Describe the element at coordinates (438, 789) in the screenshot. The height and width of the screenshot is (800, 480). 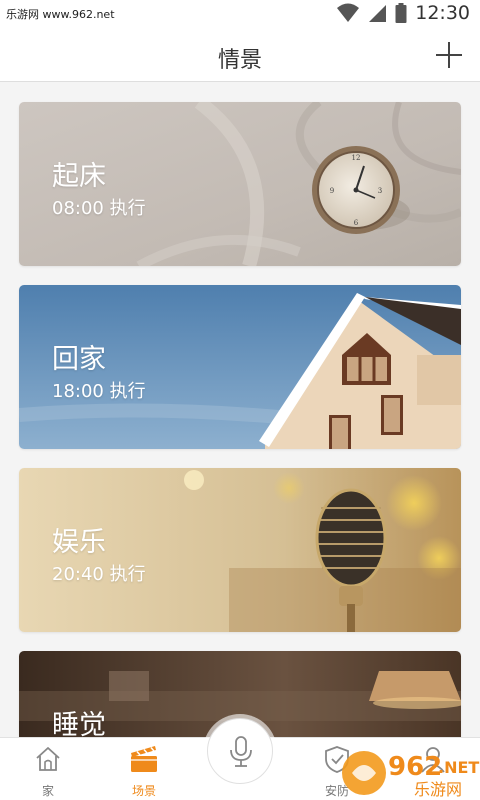
I see `svg-text: 乐游网` at that location.